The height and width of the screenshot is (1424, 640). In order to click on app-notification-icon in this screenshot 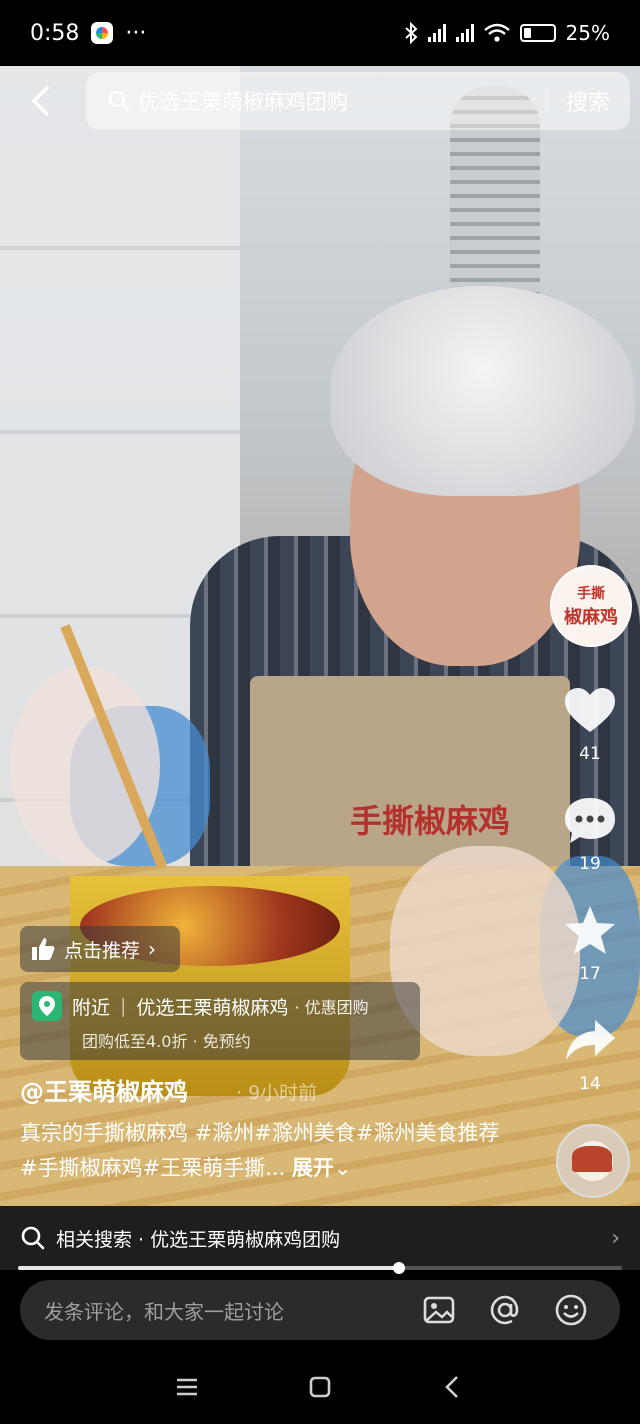, I will do `click(102, 33)`.